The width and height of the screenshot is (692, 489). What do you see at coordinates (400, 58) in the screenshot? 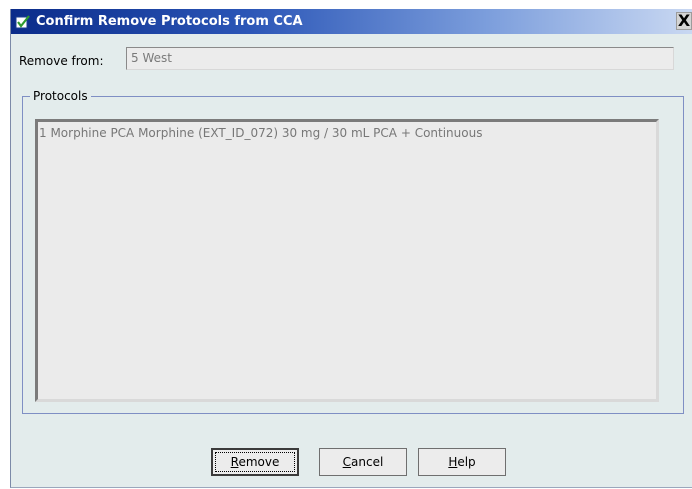
I see `remove-from-field: 5 West` at bounding box center [400, 58].